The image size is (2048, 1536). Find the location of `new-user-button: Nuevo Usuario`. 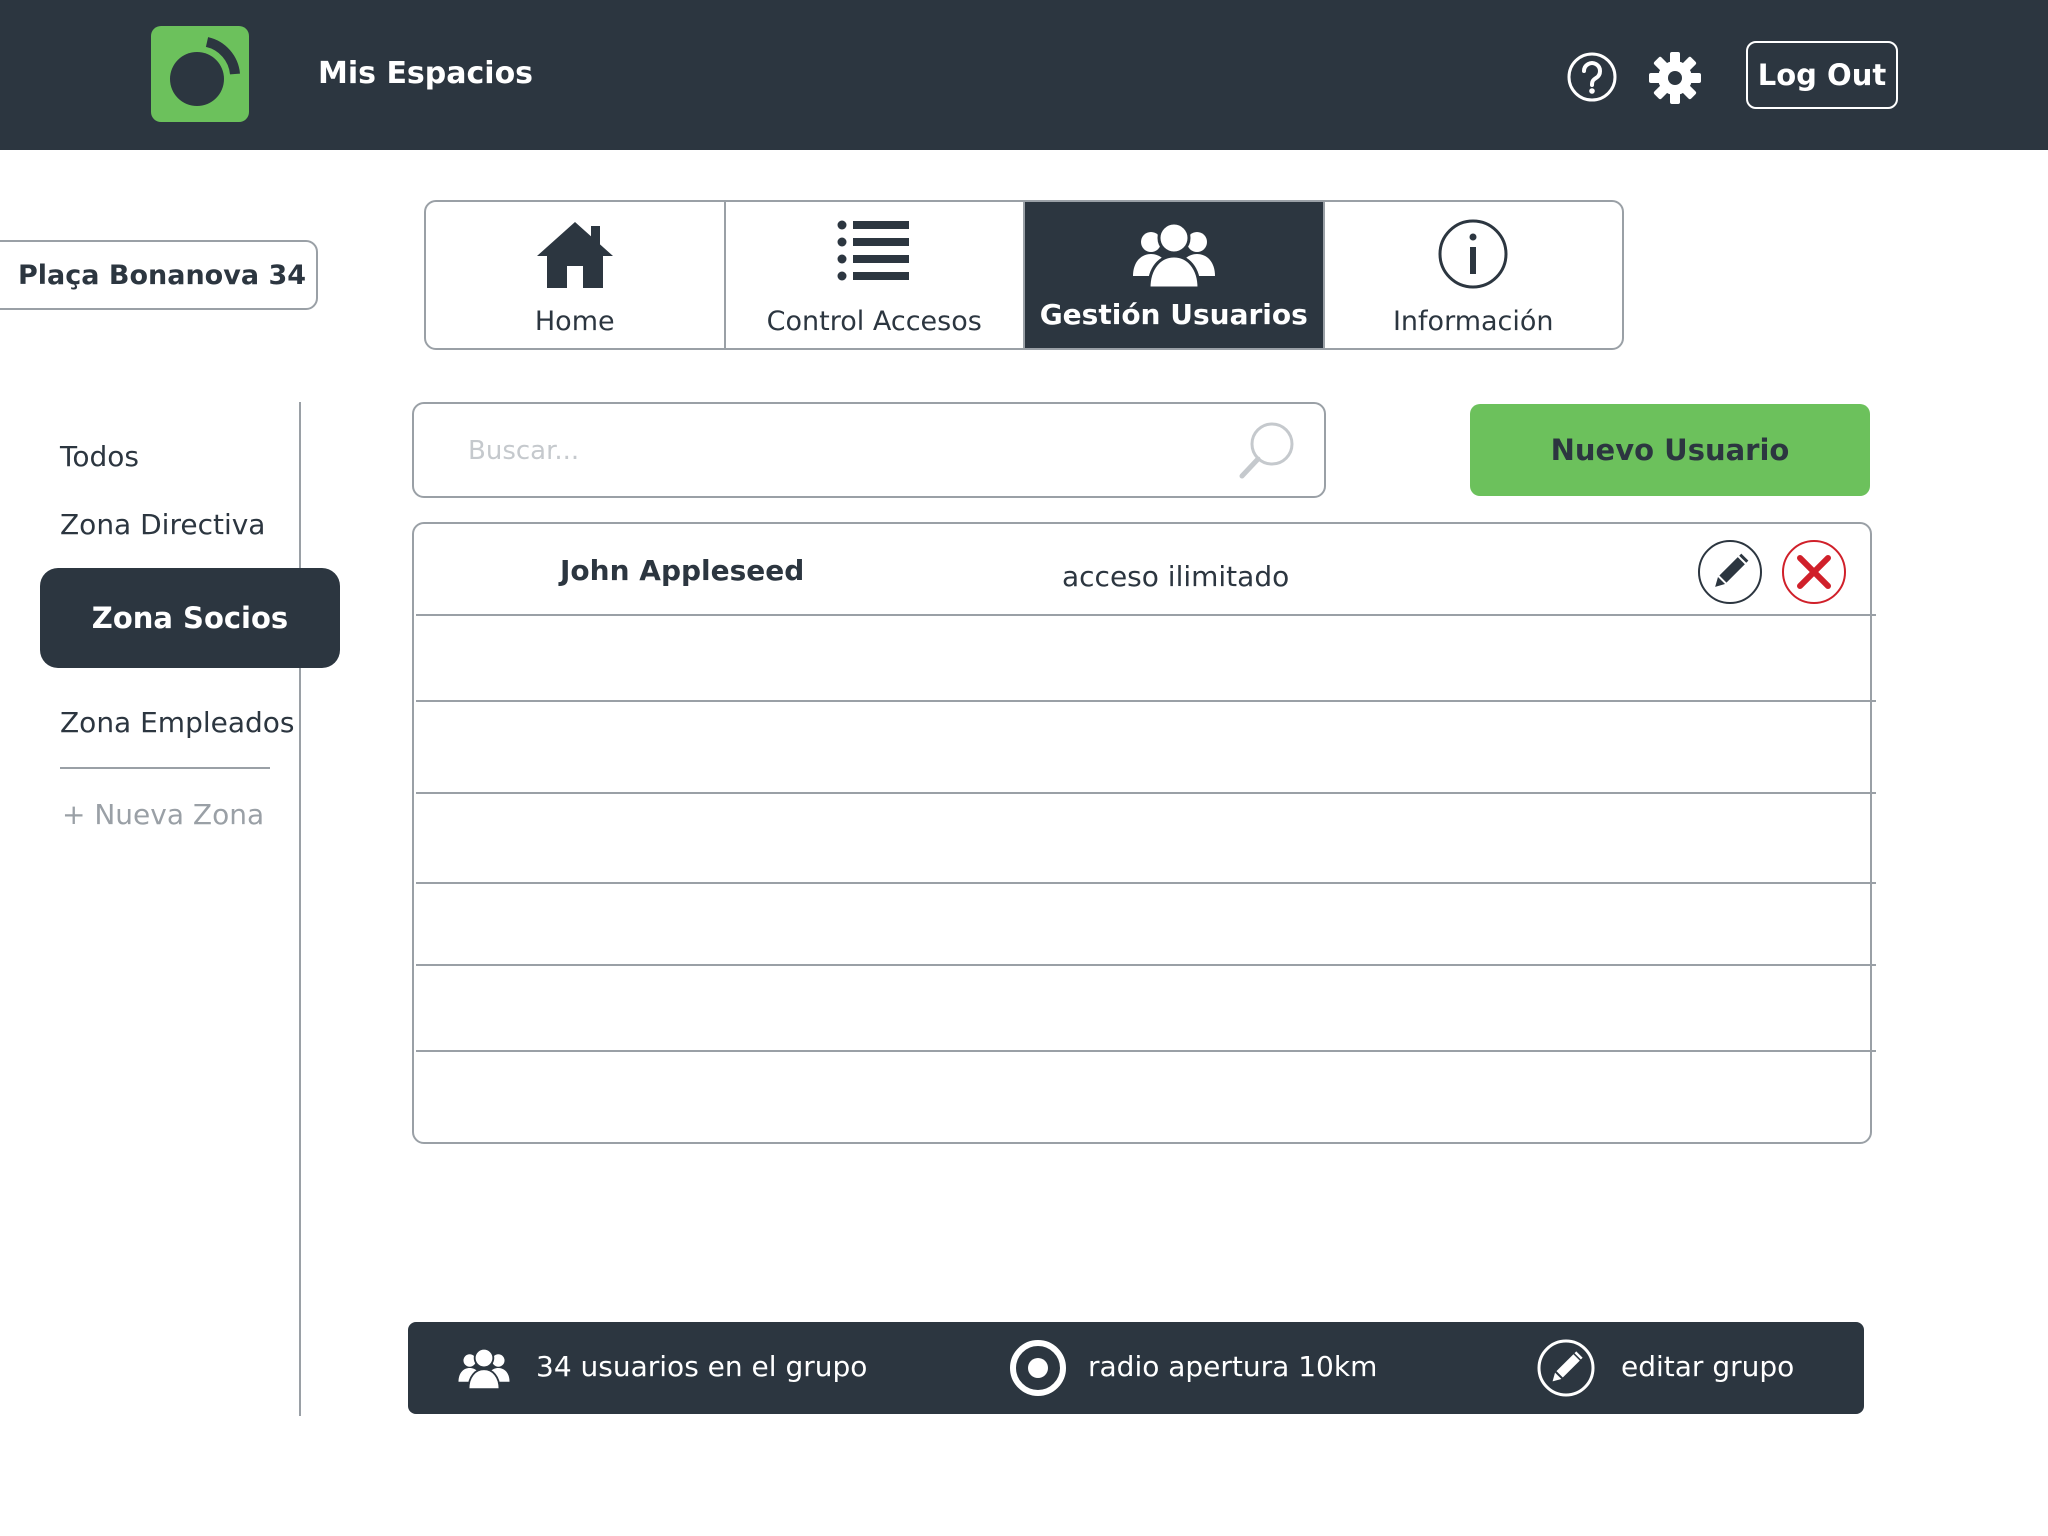

new-user-button: Nuevo Usuario is located at coordinates (1670, 450).